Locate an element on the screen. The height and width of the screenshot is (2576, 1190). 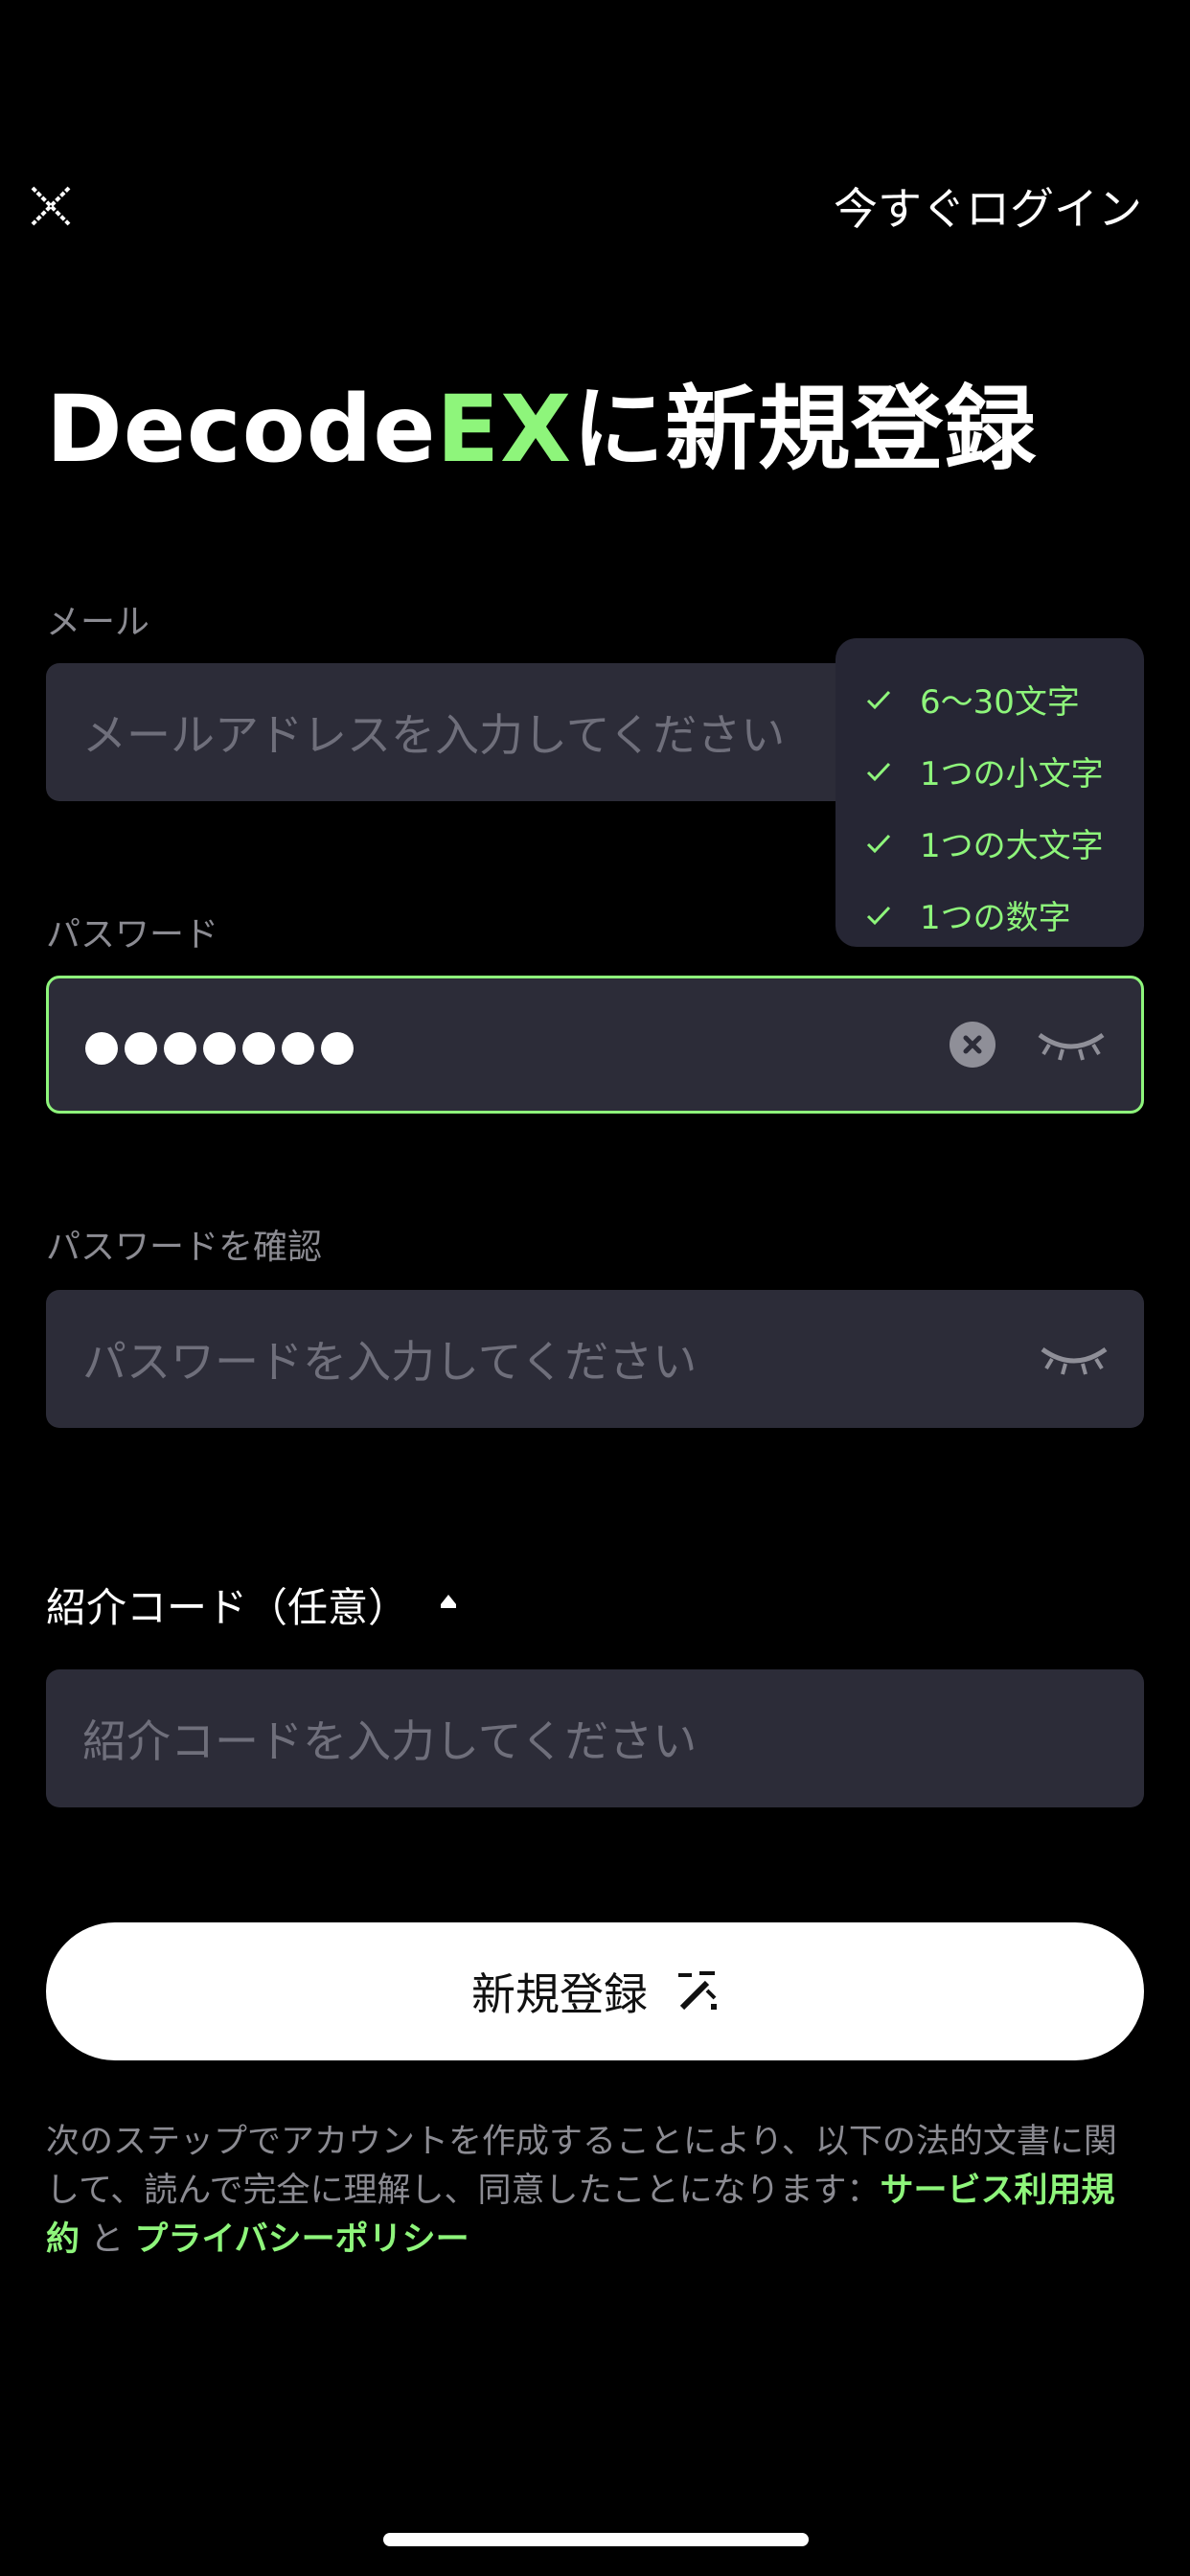
brand-name: Decode is located at coordinates (242, 429).